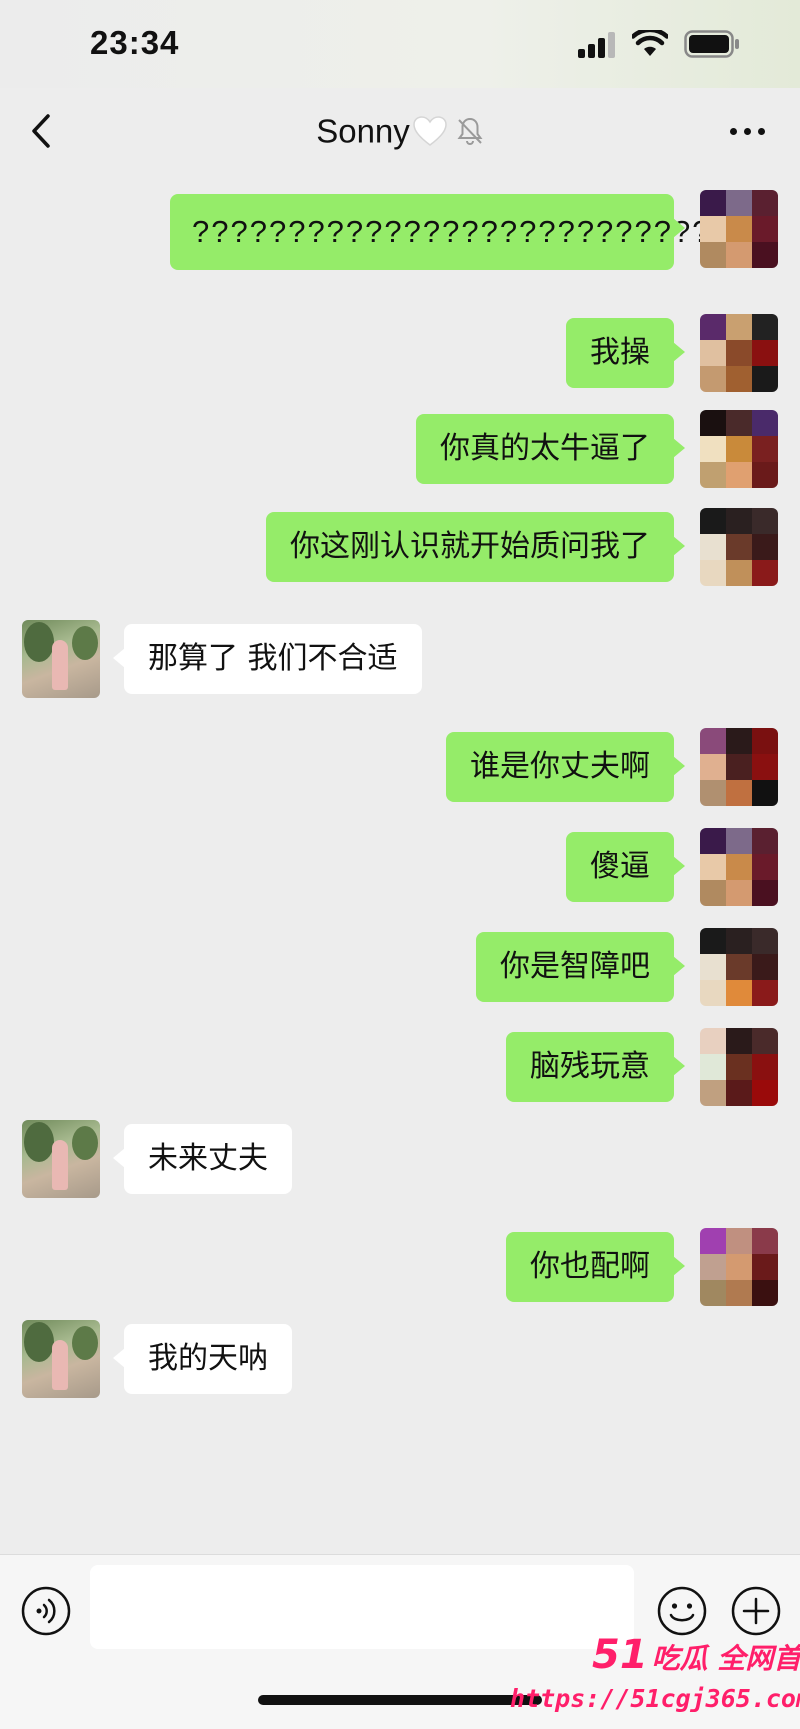 The width and height of the screenshot is (800, 1729). Describe the element at coordinates (748, 131) in the screenshot. I see `more-icon` at that location.